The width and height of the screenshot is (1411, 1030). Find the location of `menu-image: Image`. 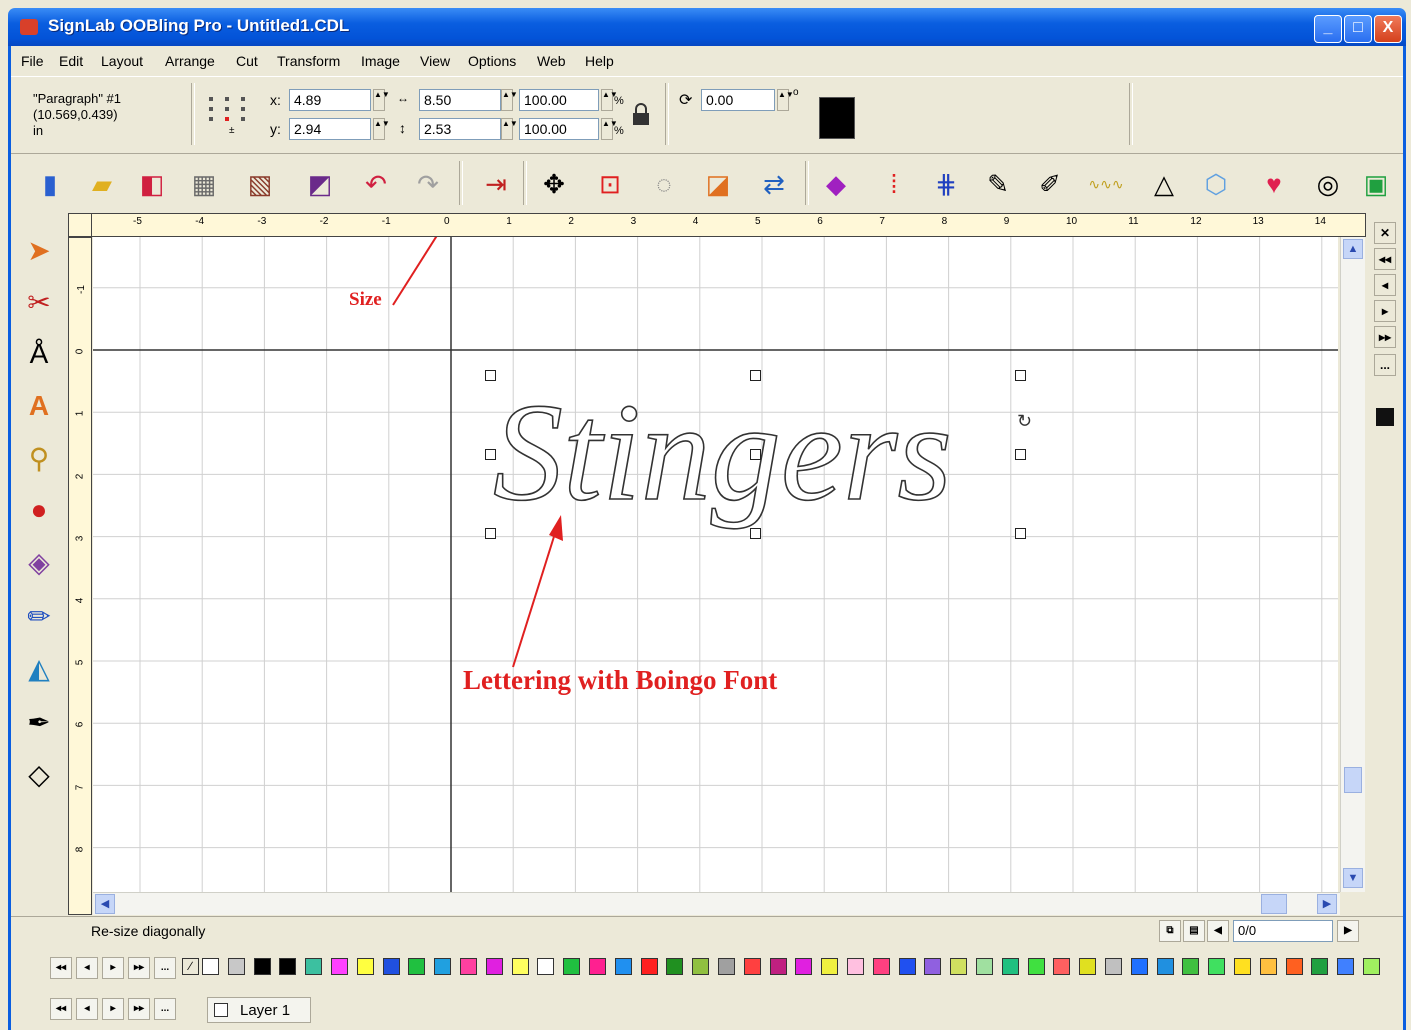

menu-image: Image is located at coordinates (380, 61).